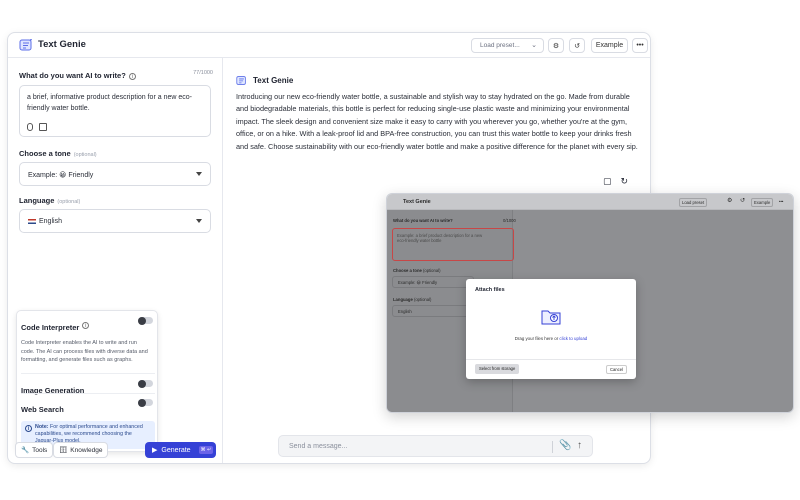 The width and height of the screenshot is (800, 500). I want to click on overlay-example-button: Example, so click(762, 202).